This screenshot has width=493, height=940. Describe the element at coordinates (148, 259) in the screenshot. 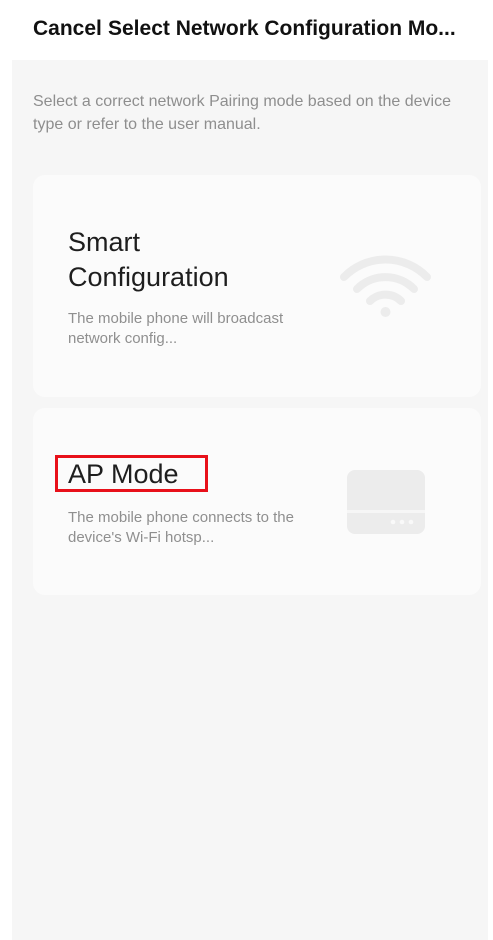

I see `smart-configuration-title: Smart Configuration` at that location.